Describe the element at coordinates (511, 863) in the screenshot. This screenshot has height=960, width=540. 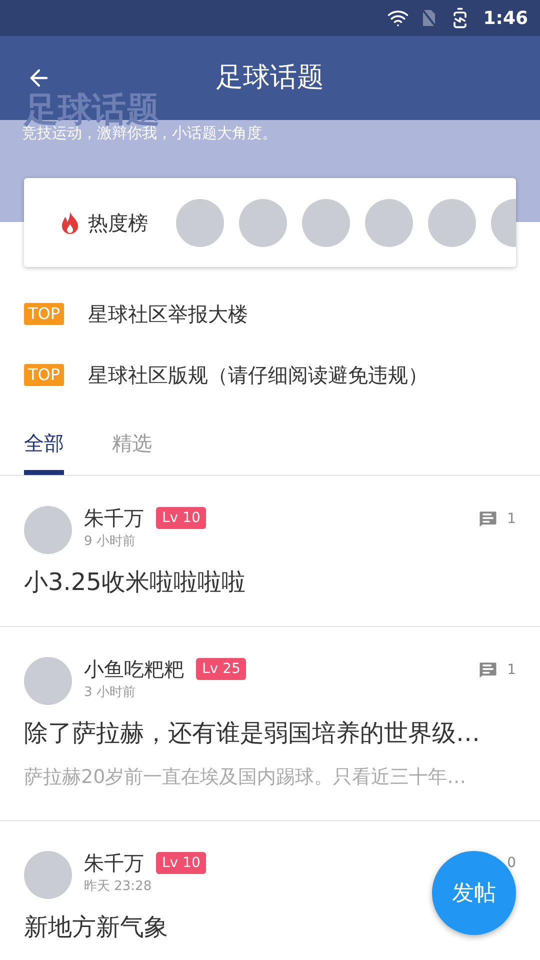
I see `comment-count: 0` at that location.